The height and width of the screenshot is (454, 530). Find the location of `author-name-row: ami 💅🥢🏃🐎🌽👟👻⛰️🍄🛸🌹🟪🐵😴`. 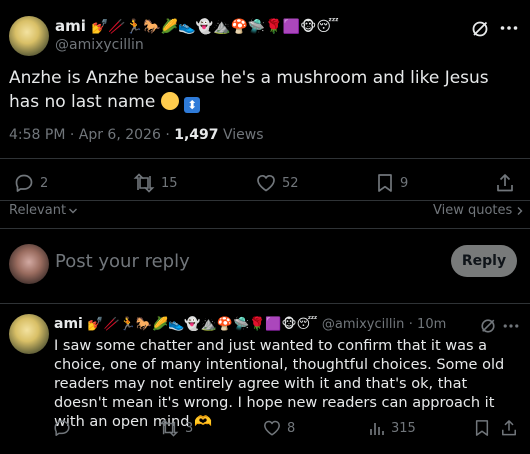

author-name-row: ami 💅🥢🏃🐎🌽👟👻⛰️🍄🛸🌹🟪🐵😴 is located at coordinates (197, 25).